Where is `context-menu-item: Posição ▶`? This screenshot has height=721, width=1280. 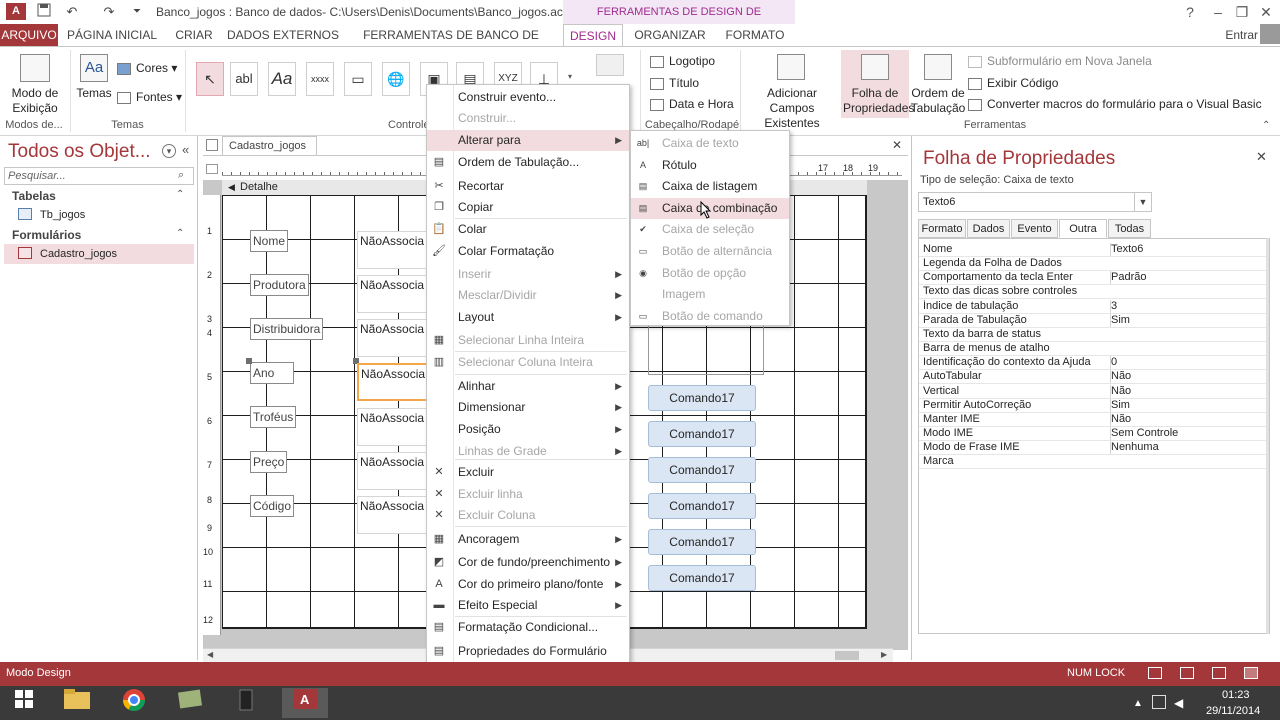
context-menu-item: Posição ▶ is located at coordinates (528, 429).